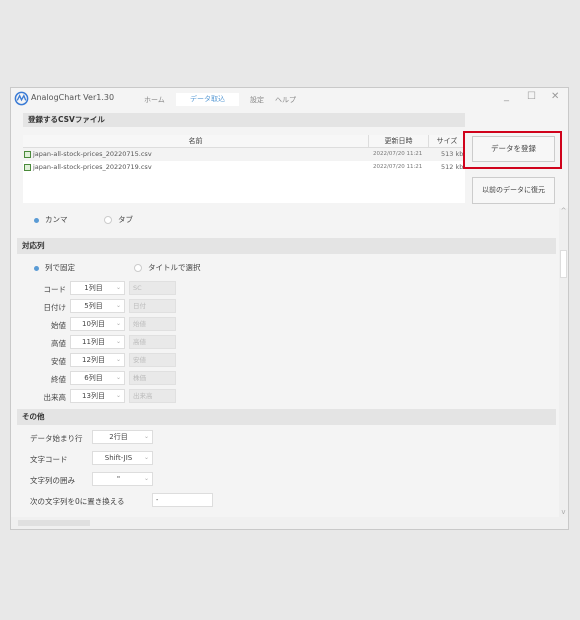 Image resolution: width=580 pixels, height=620 pixels. I want to click on quote-select: " ⌄, so click(122, 479).